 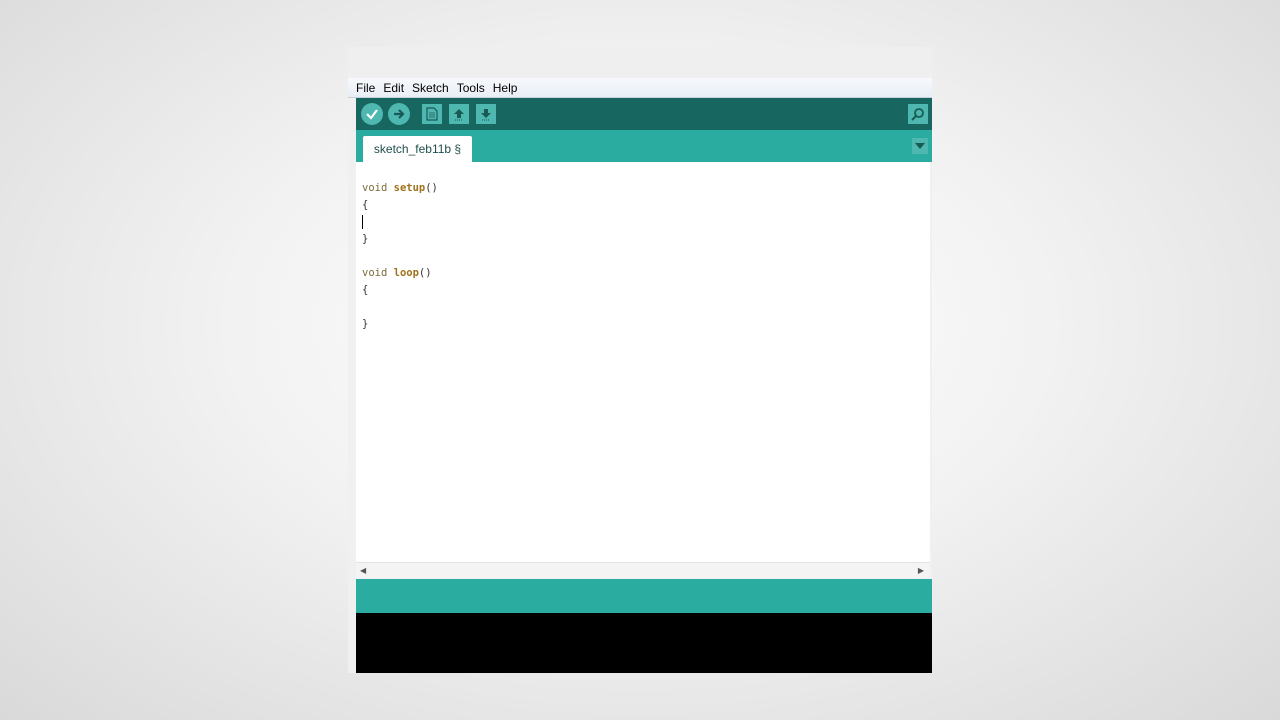 What do you see at coordinates (640, 62) in the screenshot?
I see `title-bar` at bounding box center [640, 62].